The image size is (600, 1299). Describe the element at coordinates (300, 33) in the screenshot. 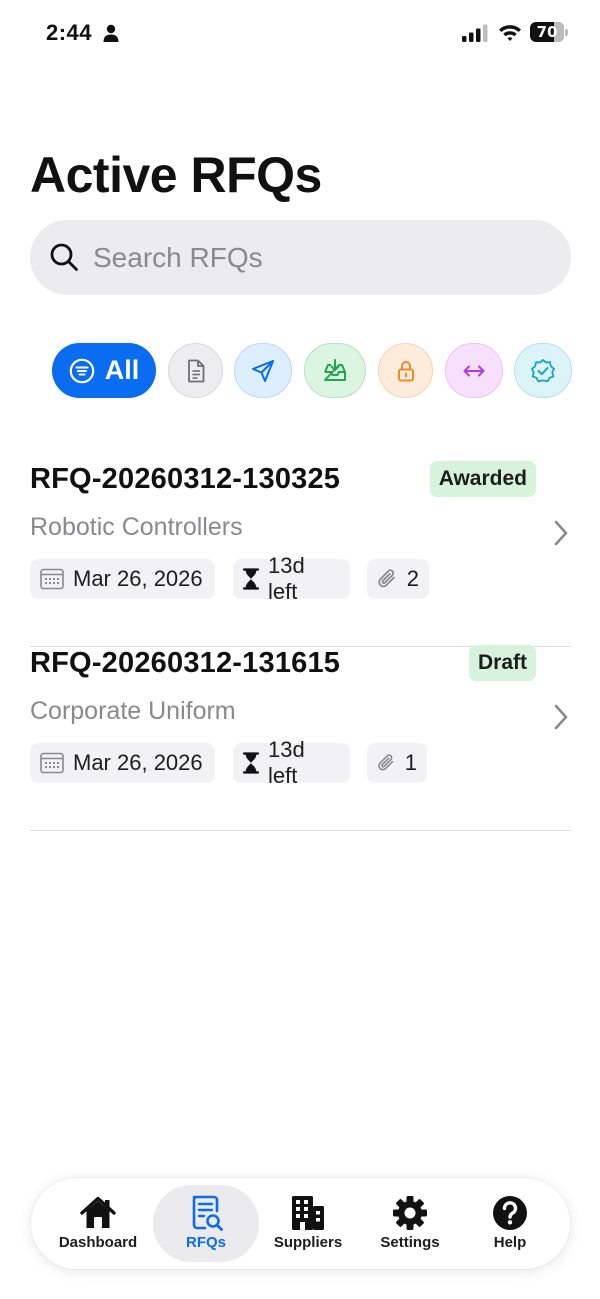

I see `status-bar: 2:44 70` at that location.